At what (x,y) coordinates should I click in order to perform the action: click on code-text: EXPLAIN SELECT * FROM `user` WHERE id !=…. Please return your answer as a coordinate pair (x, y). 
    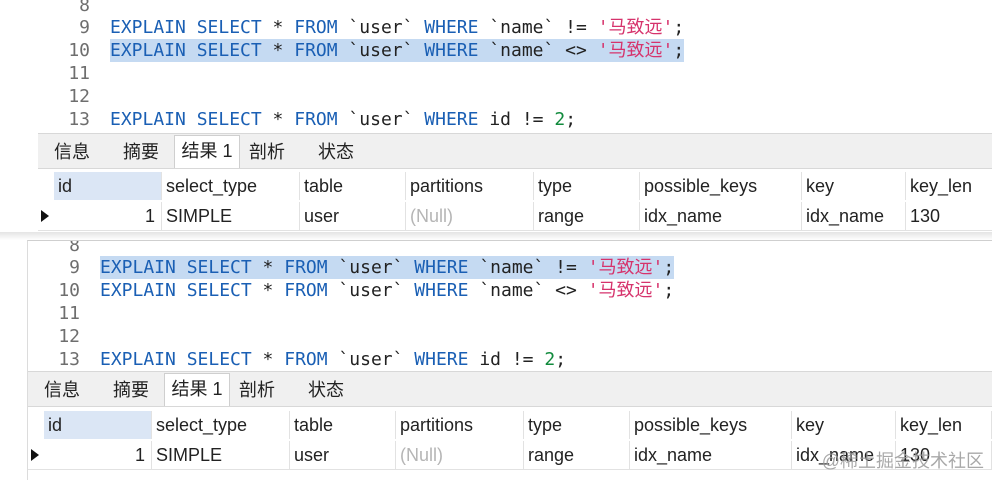
    Looking at the image, I should click on (343, 119).